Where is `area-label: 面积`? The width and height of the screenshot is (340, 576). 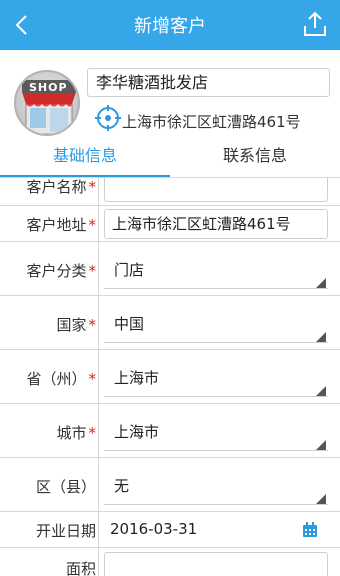
area-label: 面积 is located at coordinates (80, 568).